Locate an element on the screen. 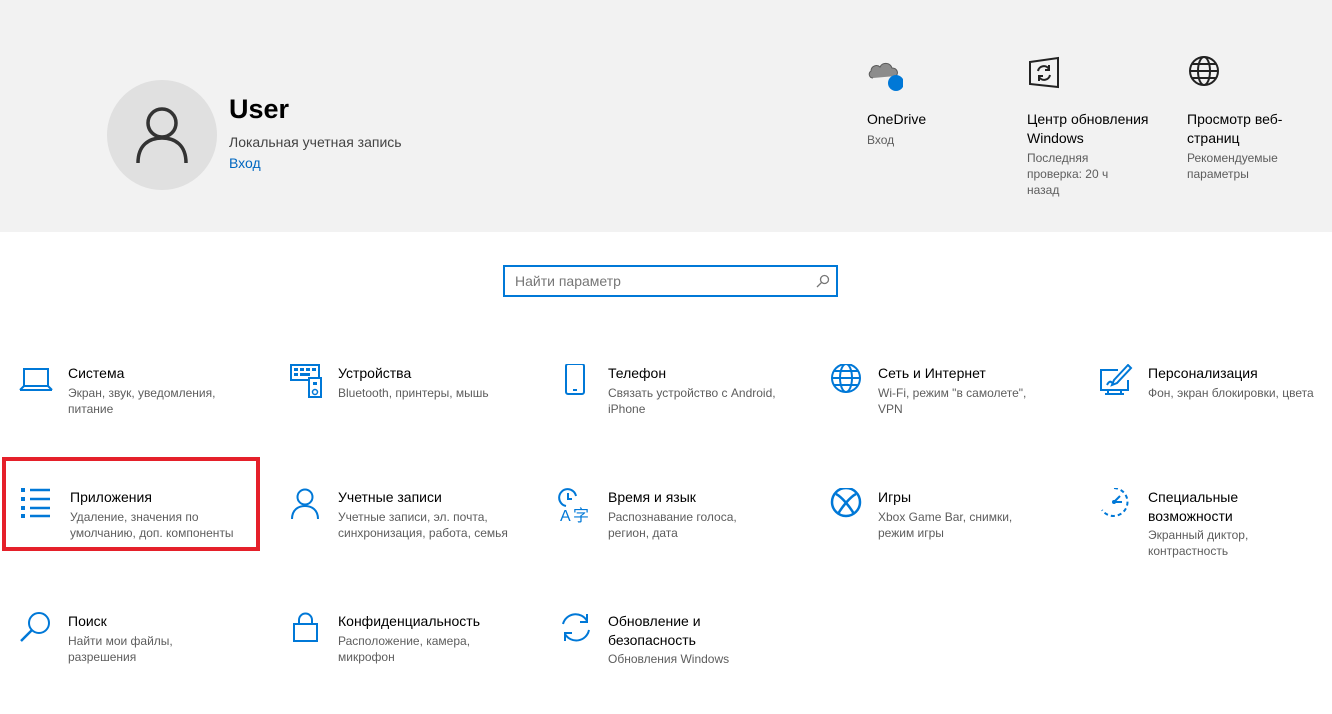 The height and width of the screenshot is (714, 1332). quick-link-title: Центр обновления Windows is located at coordinates (1088, 128).